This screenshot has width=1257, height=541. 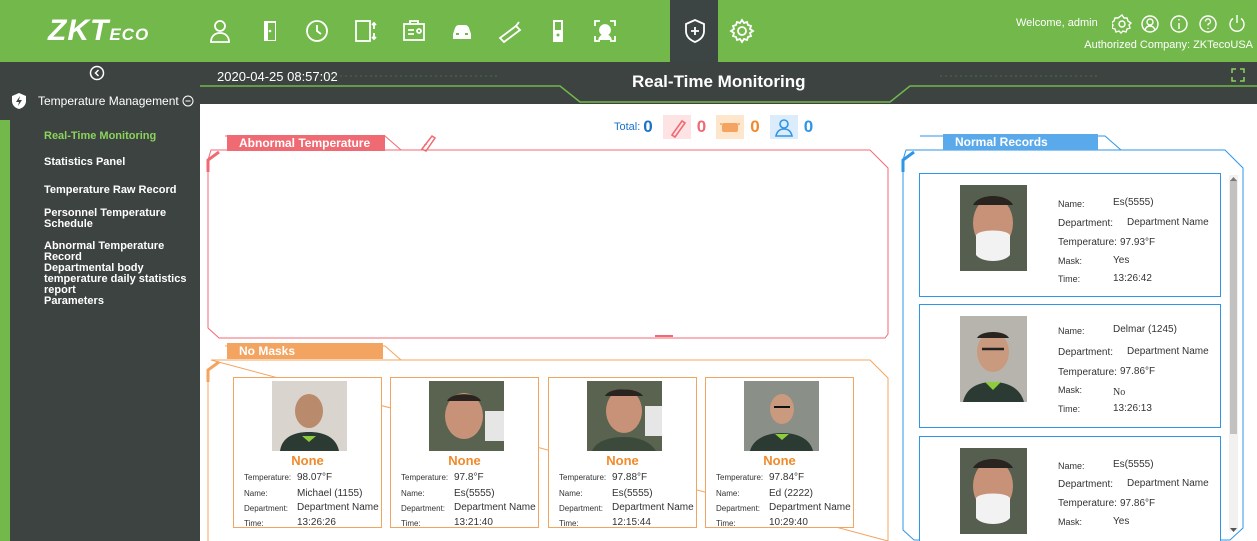 What do you see at coordinates (631, 522) in the screenshot?
I see `time-value: 12:15:44` at bounding box center [631, 522].